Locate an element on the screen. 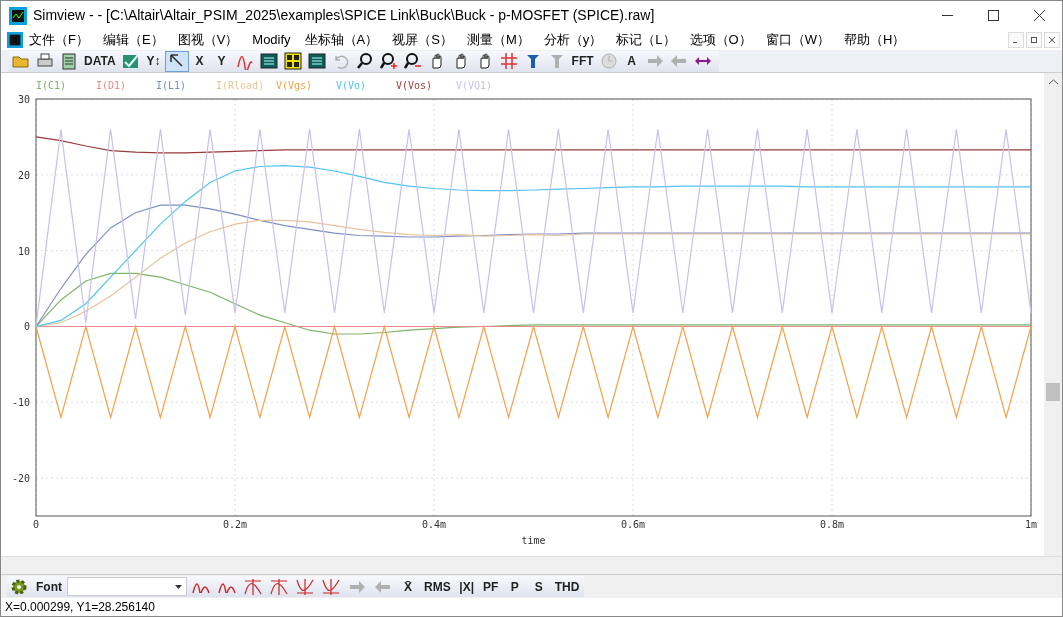 The image size is (1063, 617). x-tick-label: 1m is located at coordinates (1031, 524).